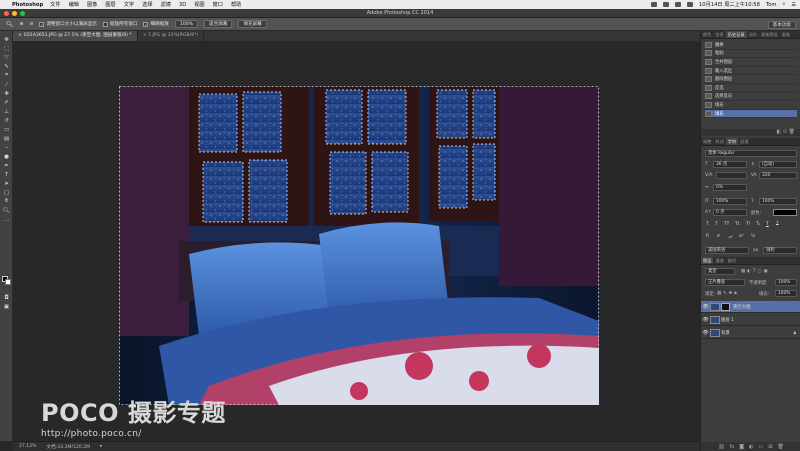 The image size is (800, 451). Describe the element at coordinates (730, 187) in the screenshot. I see `kerning-percent-field: 0%` at that location.